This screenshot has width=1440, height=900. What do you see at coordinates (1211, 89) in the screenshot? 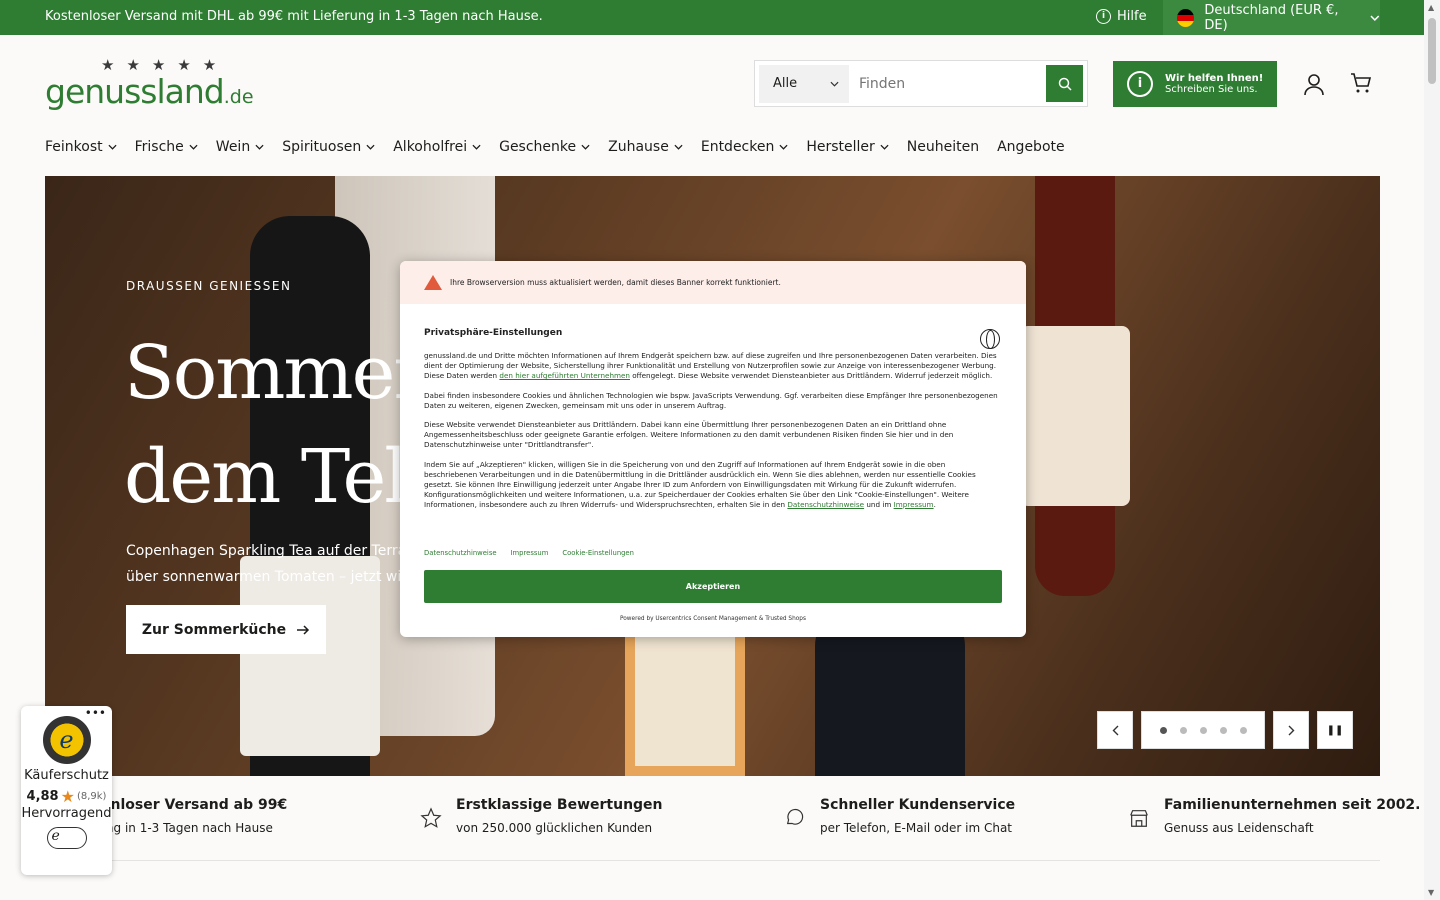
I see `help-subtitle: Schreiben Sie uns.` at bounding box center [1211, 89].